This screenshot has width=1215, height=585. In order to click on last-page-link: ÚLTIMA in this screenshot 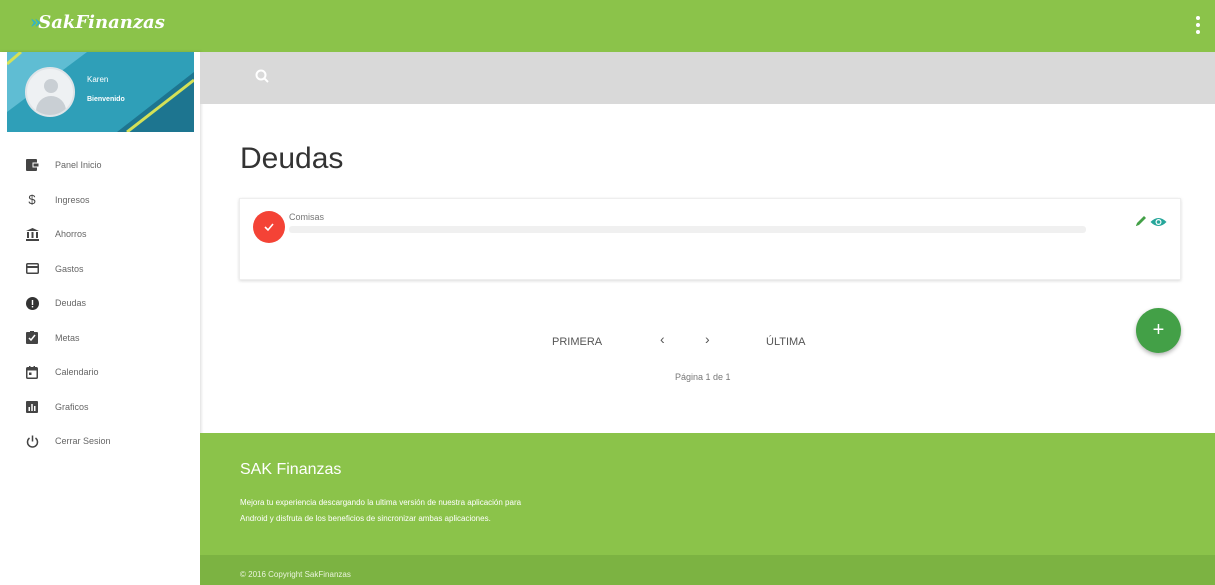, I will do `click(786, 342)`.